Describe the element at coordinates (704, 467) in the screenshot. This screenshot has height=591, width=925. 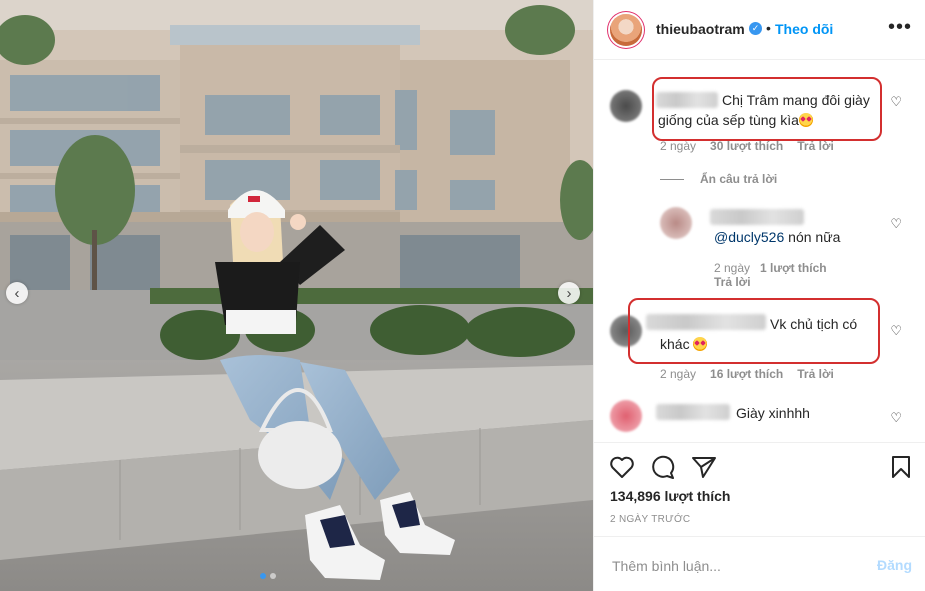
I see `paper-plane-icon` at that location.